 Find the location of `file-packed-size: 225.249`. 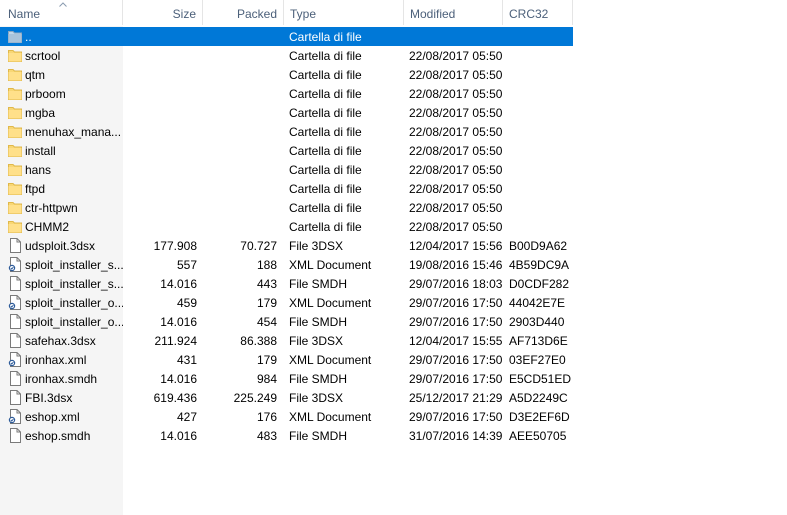

file-packed-size: 225.249 is located at coordinates (255, 398).